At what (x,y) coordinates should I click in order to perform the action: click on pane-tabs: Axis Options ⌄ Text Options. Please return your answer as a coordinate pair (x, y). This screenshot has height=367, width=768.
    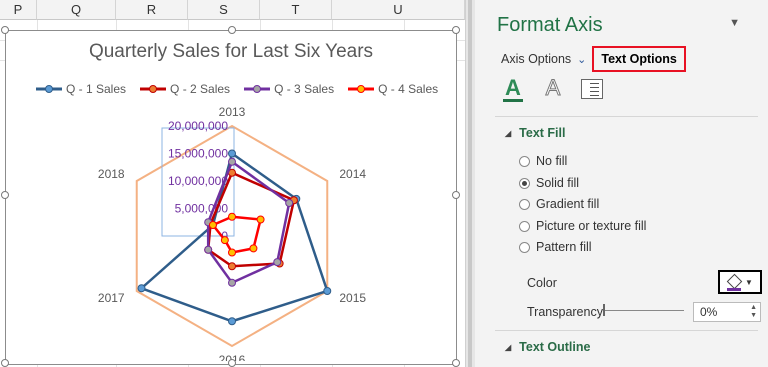
    Looking at the image, I should click on (593, 59).